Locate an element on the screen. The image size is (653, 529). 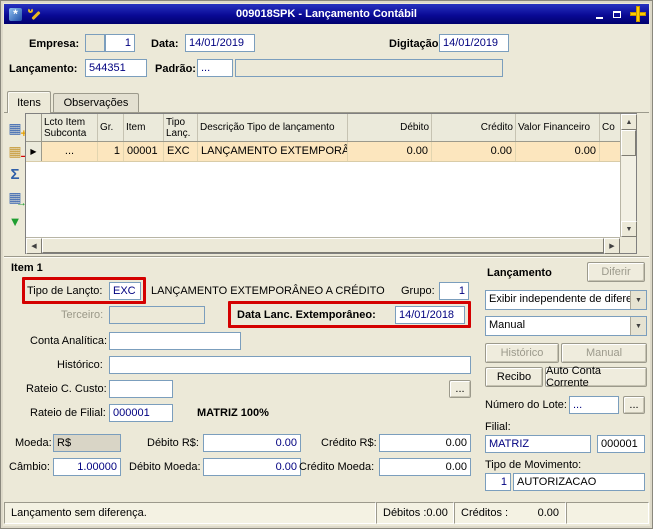
horizontal-scroll-thumb is located at coordinates (323, 245).